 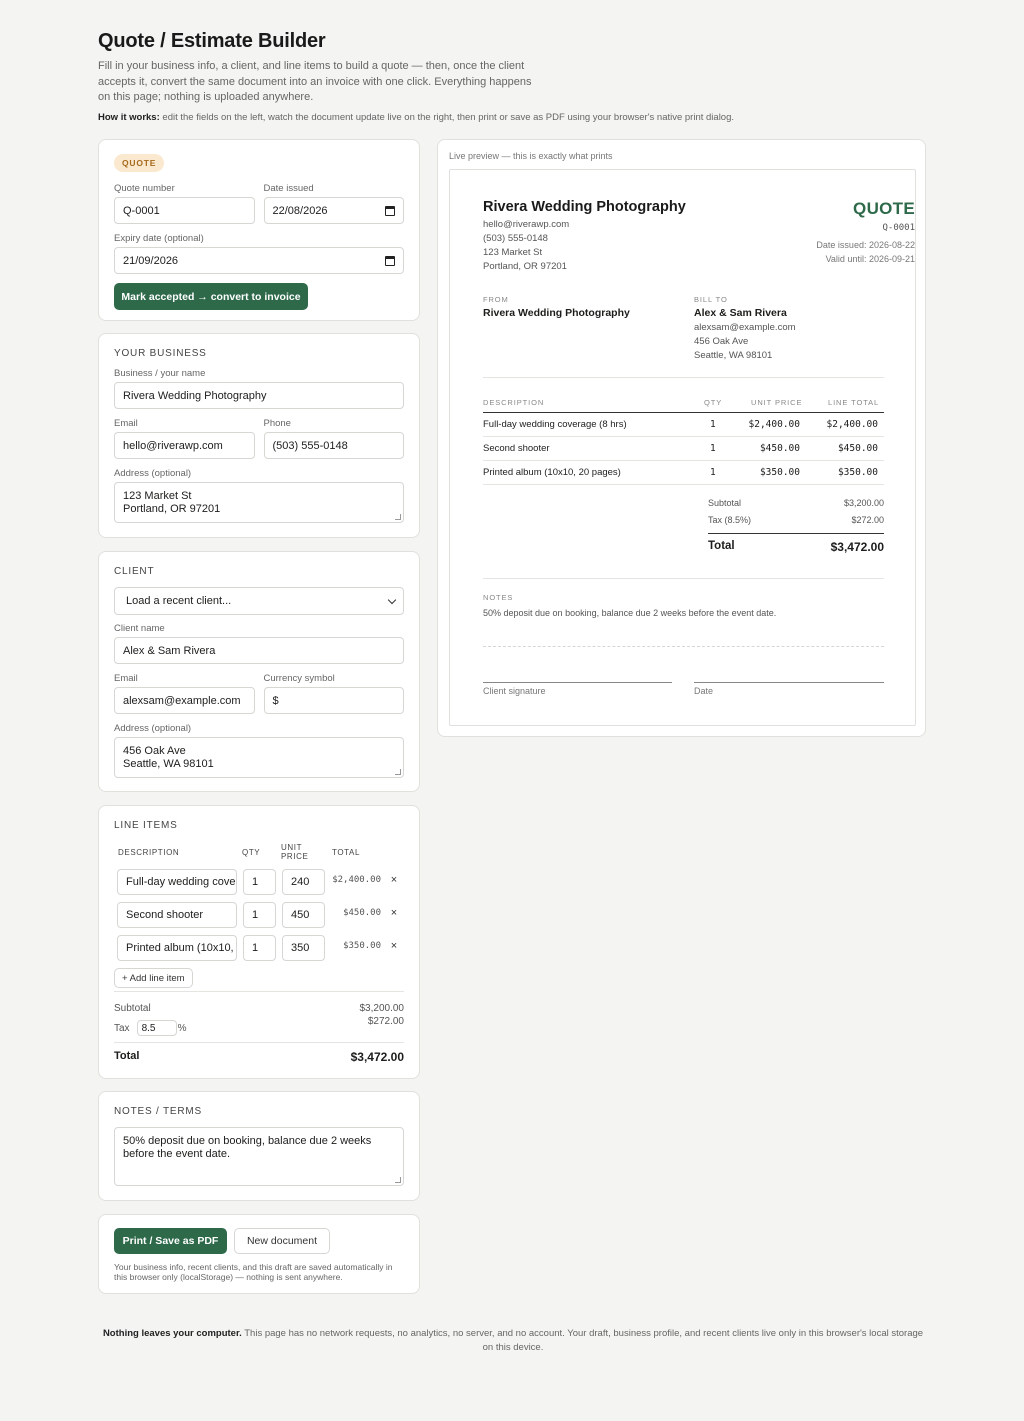 I want to click on line-item-total: $2,400.00, so click(x=356, y=880).